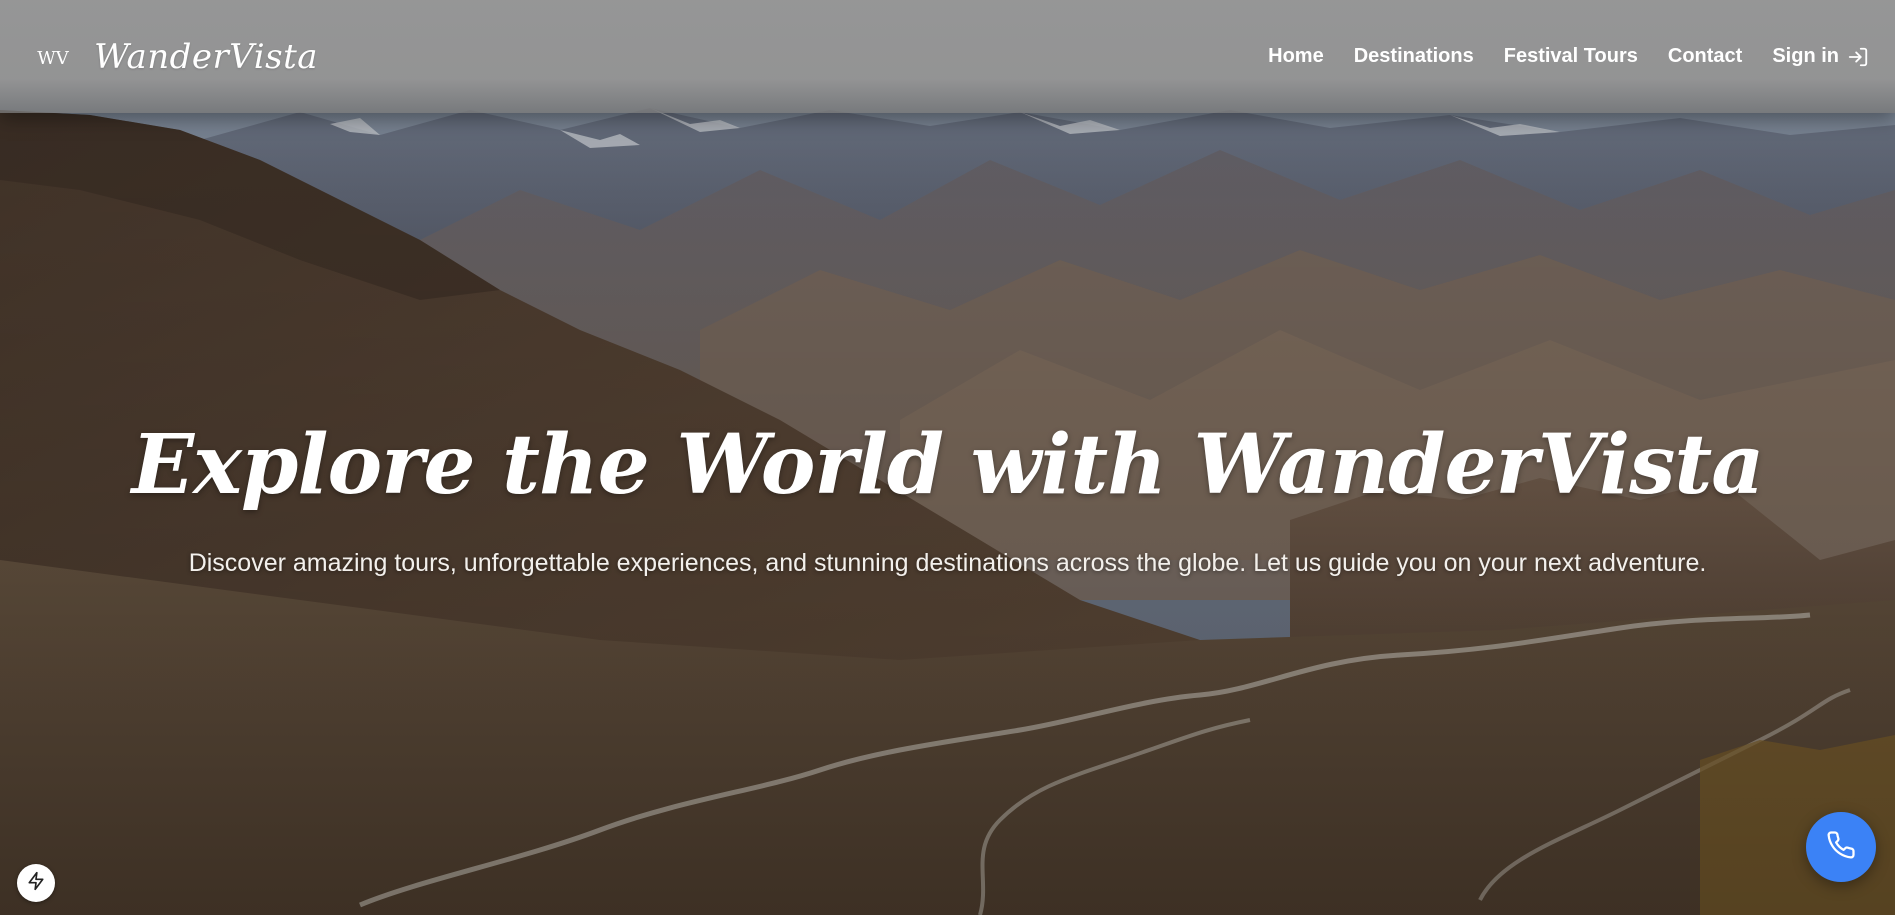  What do you see at coordinates (1858, 57) in the screenshot?
I see `sign-in-arrow-icon` at bounding box center [1858, 57].